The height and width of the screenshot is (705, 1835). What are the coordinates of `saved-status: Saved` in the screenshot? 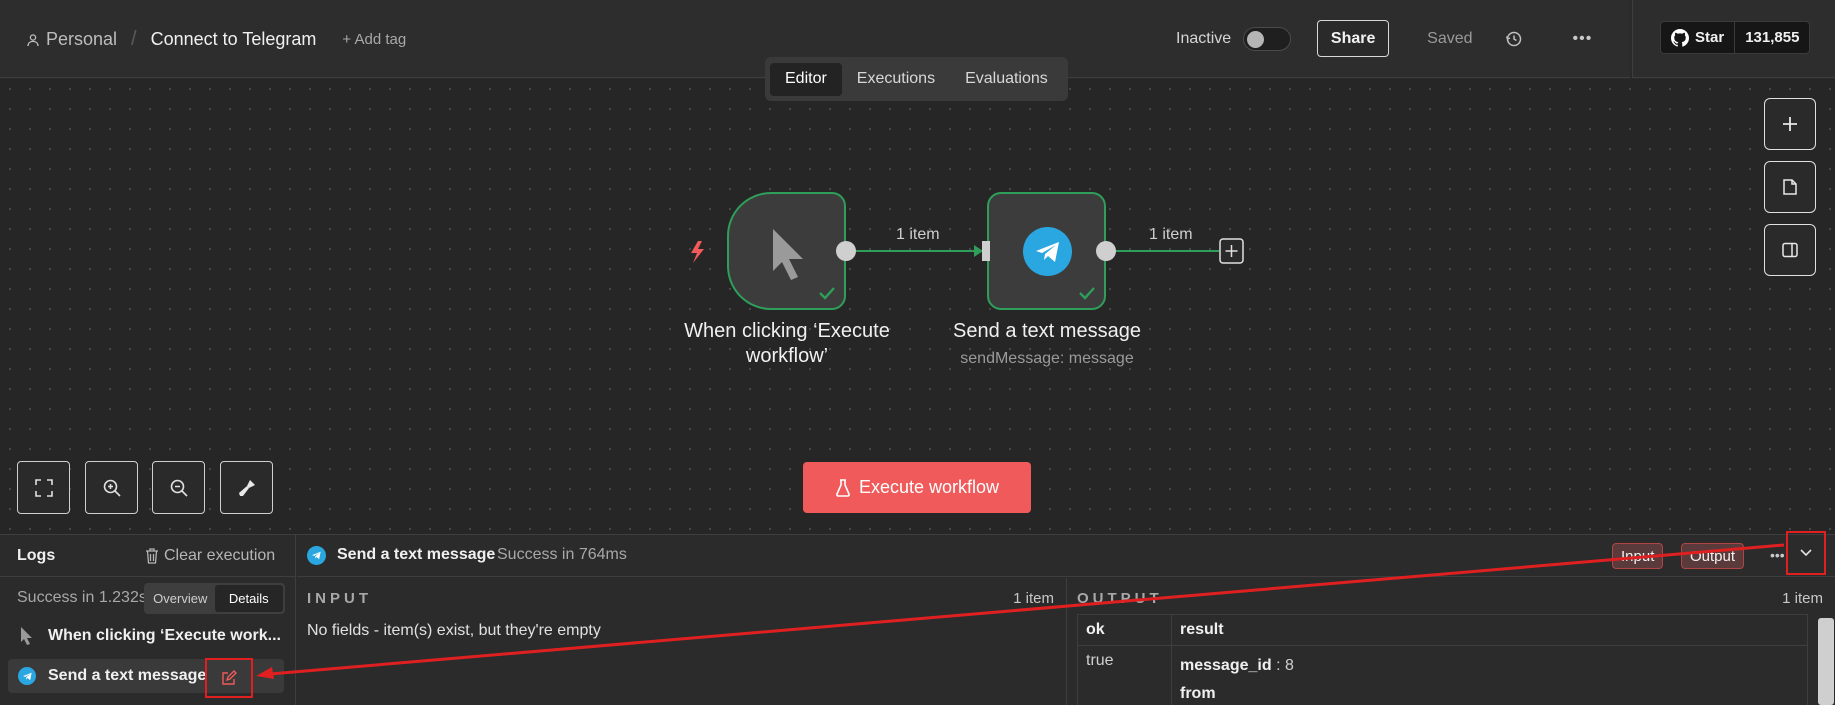 It's located at (1450, 38).